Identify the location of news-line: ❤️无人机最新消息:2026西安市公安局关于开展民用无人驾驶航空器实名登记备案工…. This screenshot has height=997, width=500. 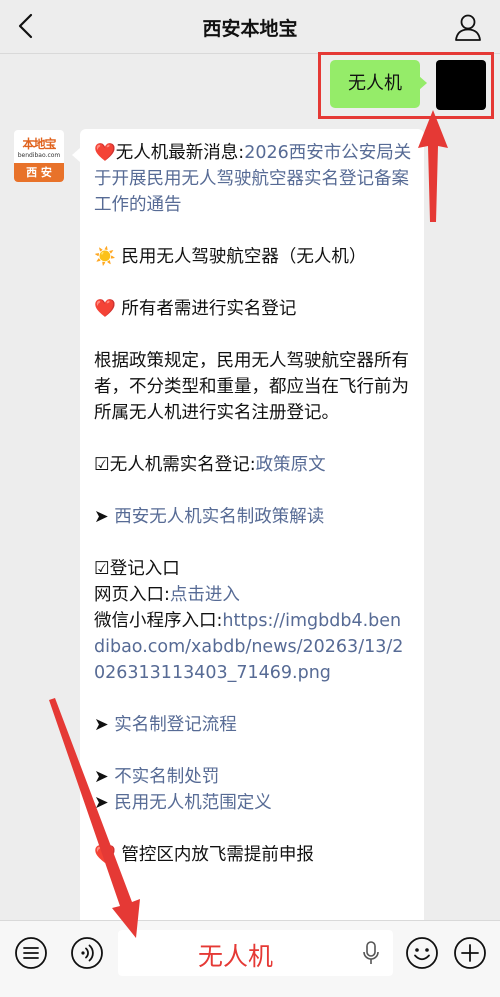
(253, 179).